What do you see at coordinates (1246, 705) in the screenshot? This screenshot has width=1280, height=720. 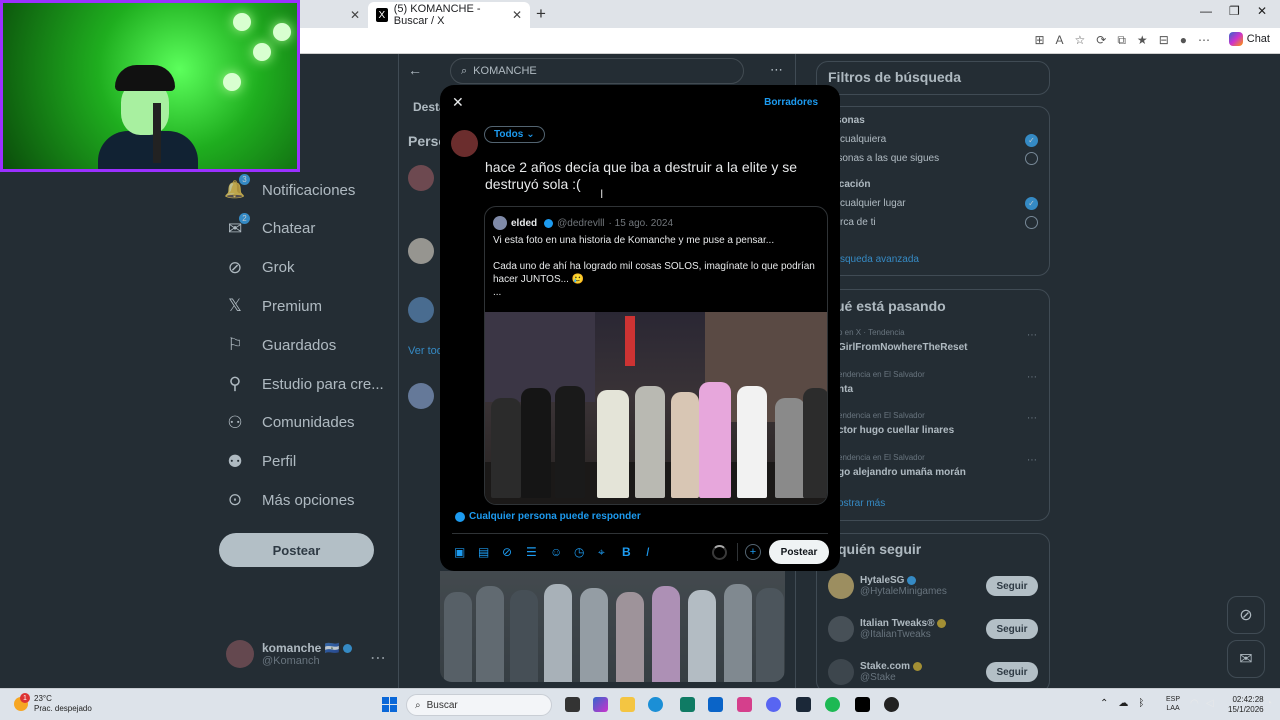 I see `clock: 02:42:28 15/1/2026` at bounding box center [1246, 705].